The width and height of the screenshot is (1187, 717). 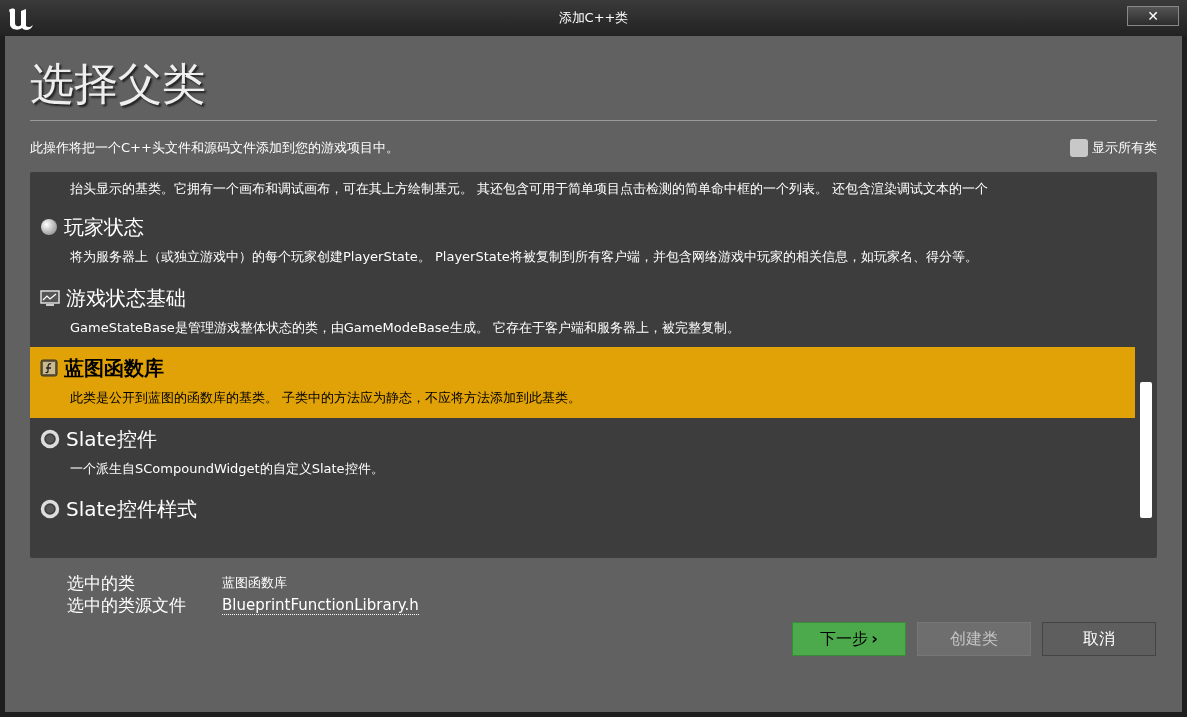 What do you see at coordinates (214, 148) in the screenshot?
I see `intro-text: 此操作将把一个C++头文件和源码文件添加到您的游戏项目中。` at bounding box center [214, 148].